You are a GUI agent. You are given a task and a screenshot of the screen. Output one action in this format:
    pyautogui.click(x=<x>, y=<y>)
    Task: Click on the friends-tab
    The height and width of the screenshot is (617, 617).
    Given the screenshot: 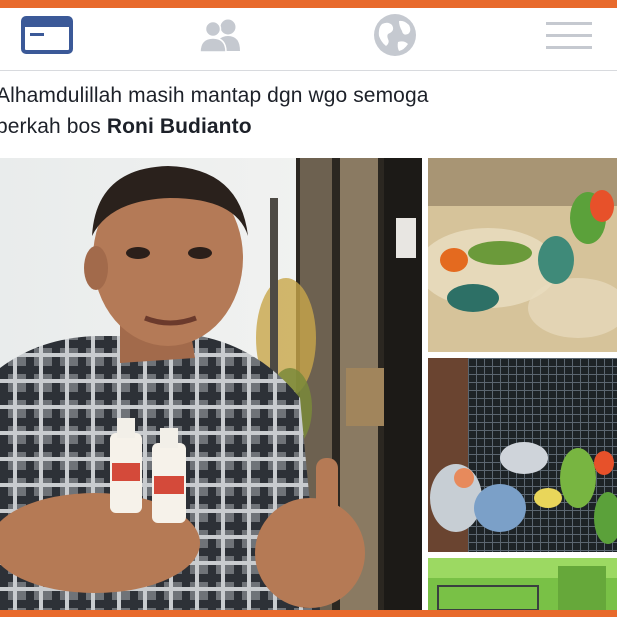 What is the action you would take?
    pyautogui.click(x=221, y=35)
    